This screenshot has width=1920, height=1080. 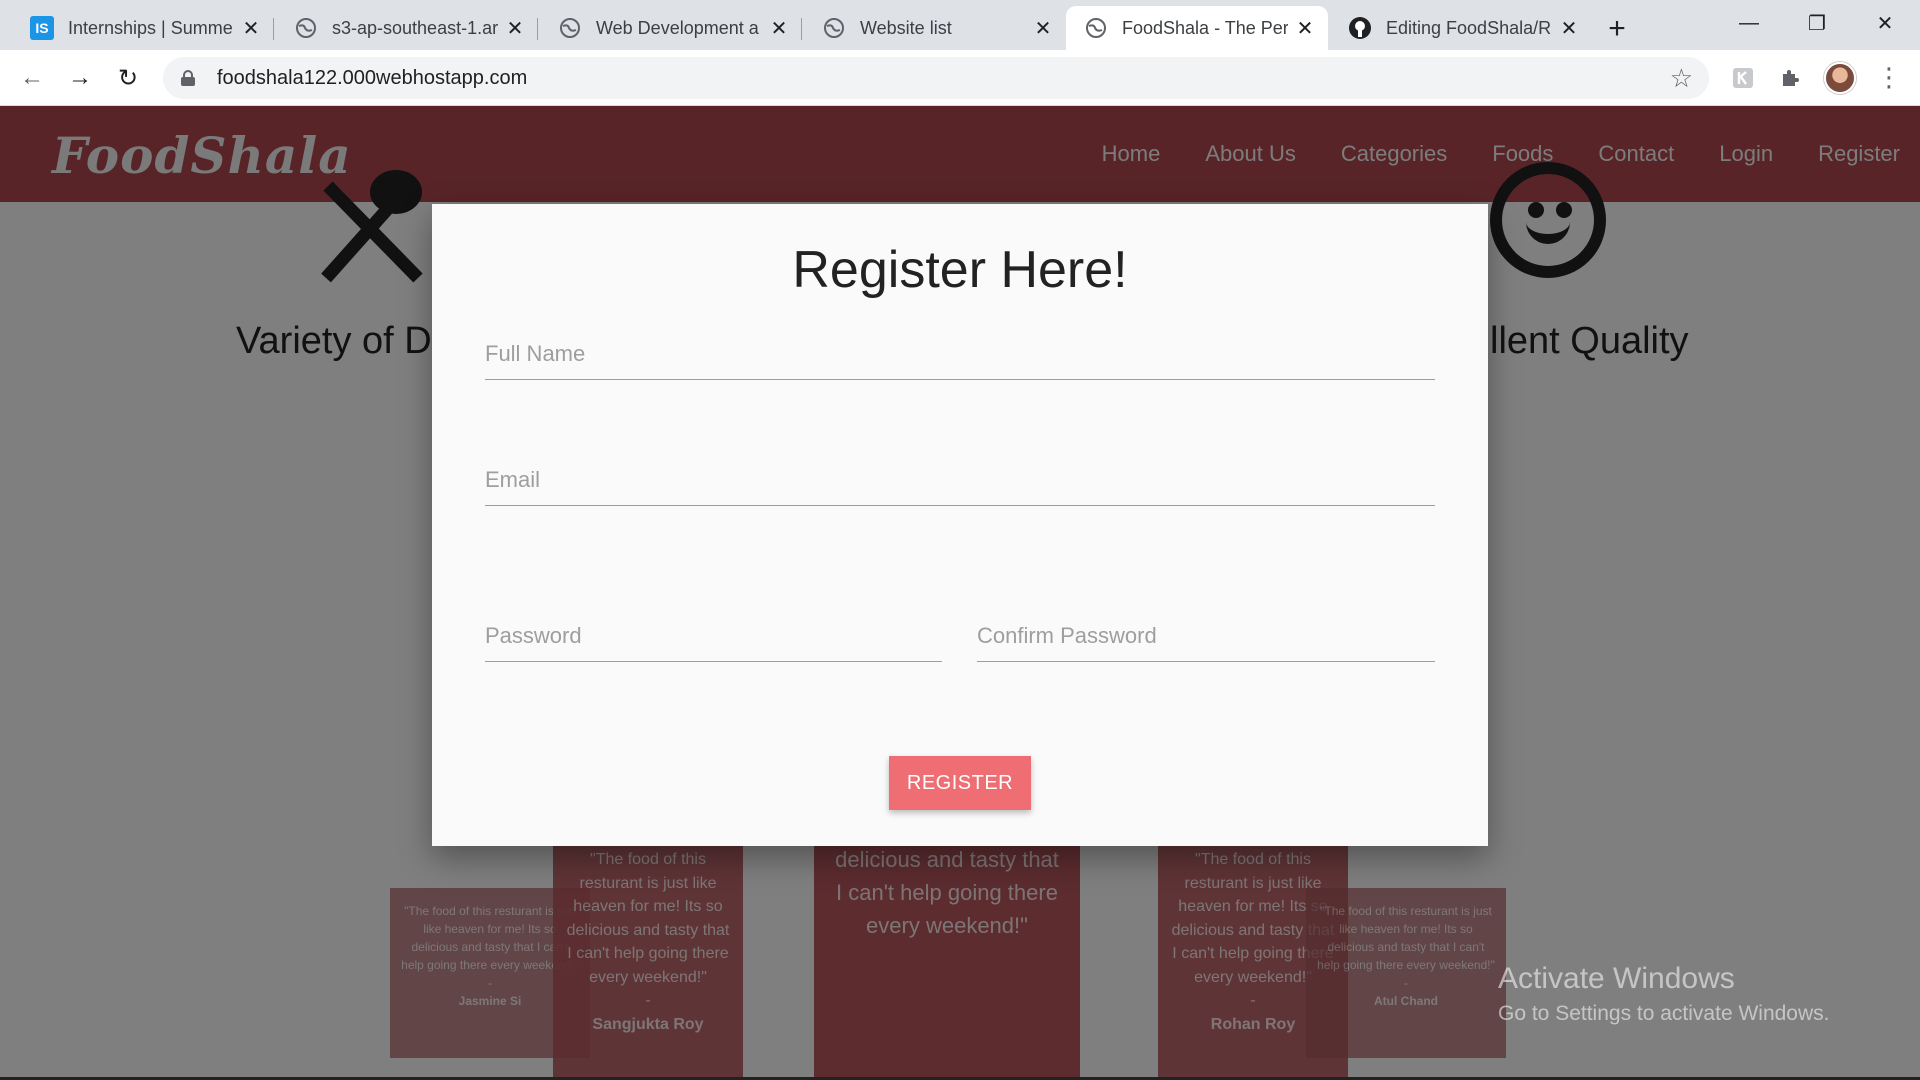 I want to click on password-field, so click(x=713, y=637).